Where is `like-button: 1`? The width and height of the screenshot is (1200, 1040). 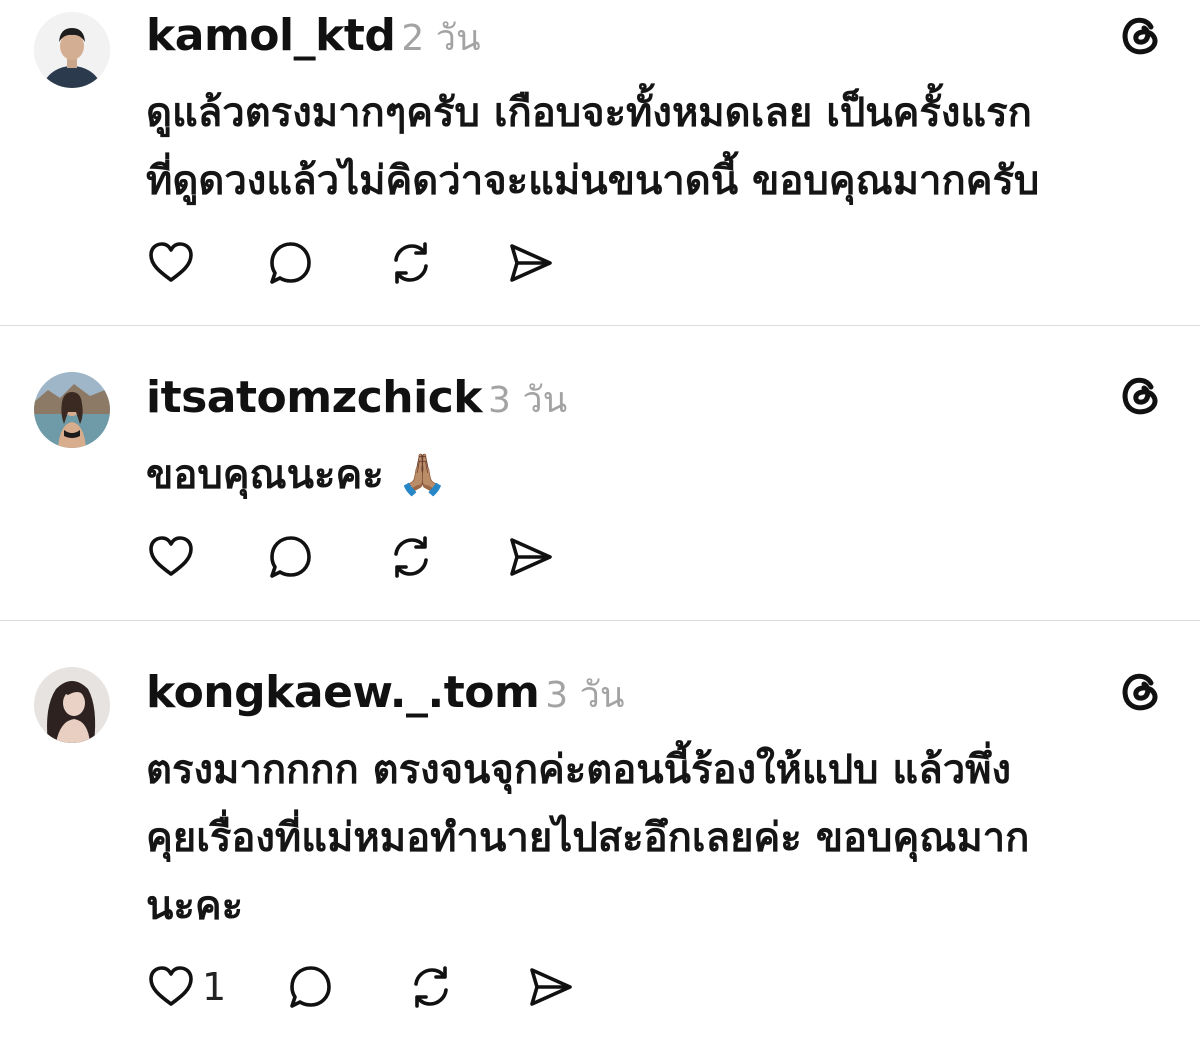 like-button: 1 is located at coordinates (186, 987).